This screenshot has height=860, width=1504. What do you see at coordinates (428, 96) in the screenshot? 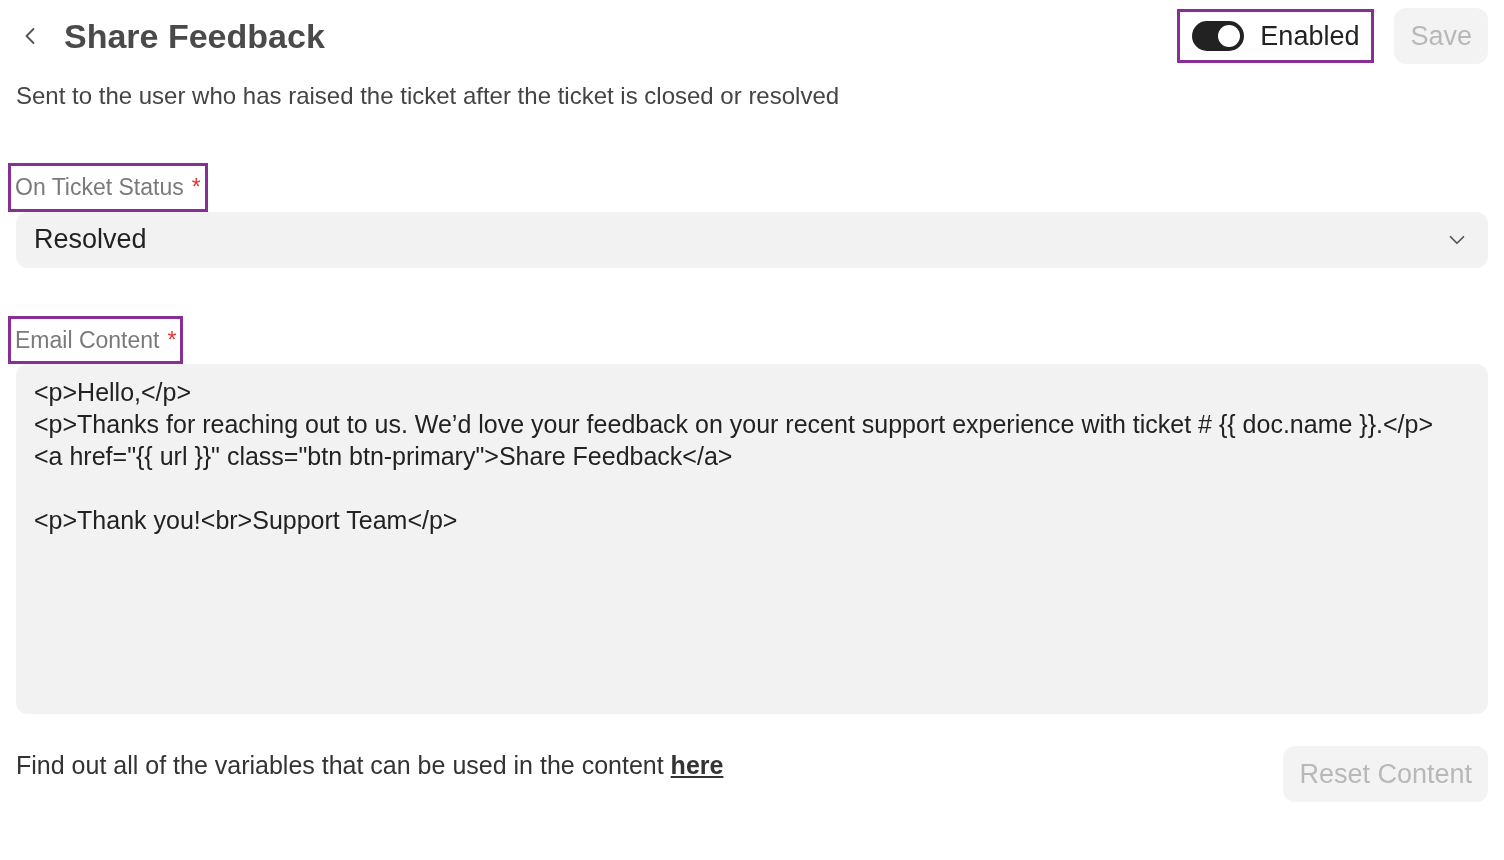
I see `description: Sent to the user who has raised the ticket after the ticket is closed or resolved` at bounding box center [428, 96].